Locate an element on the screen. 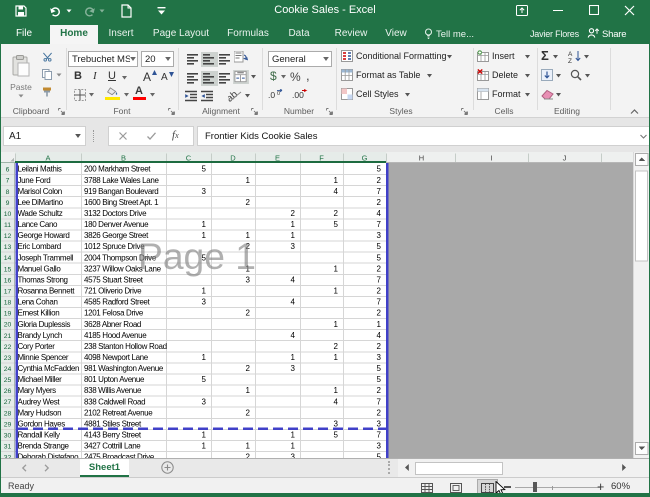  svg-text: 8 is located at coordinates (8, 192).